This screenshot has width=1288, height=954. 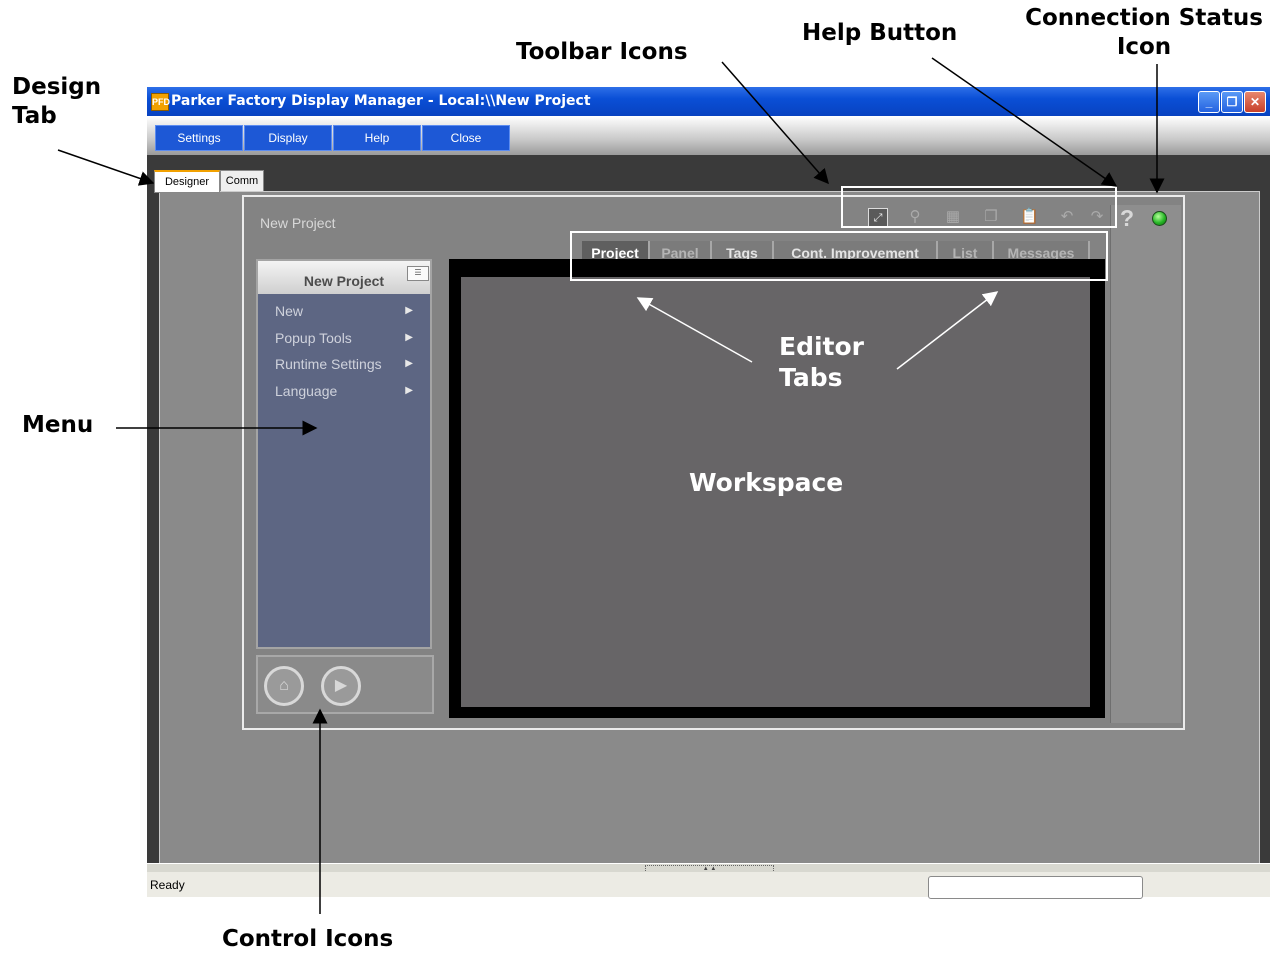 I want to click on arrow-toolbar-icons, so click(x=775, y=123).